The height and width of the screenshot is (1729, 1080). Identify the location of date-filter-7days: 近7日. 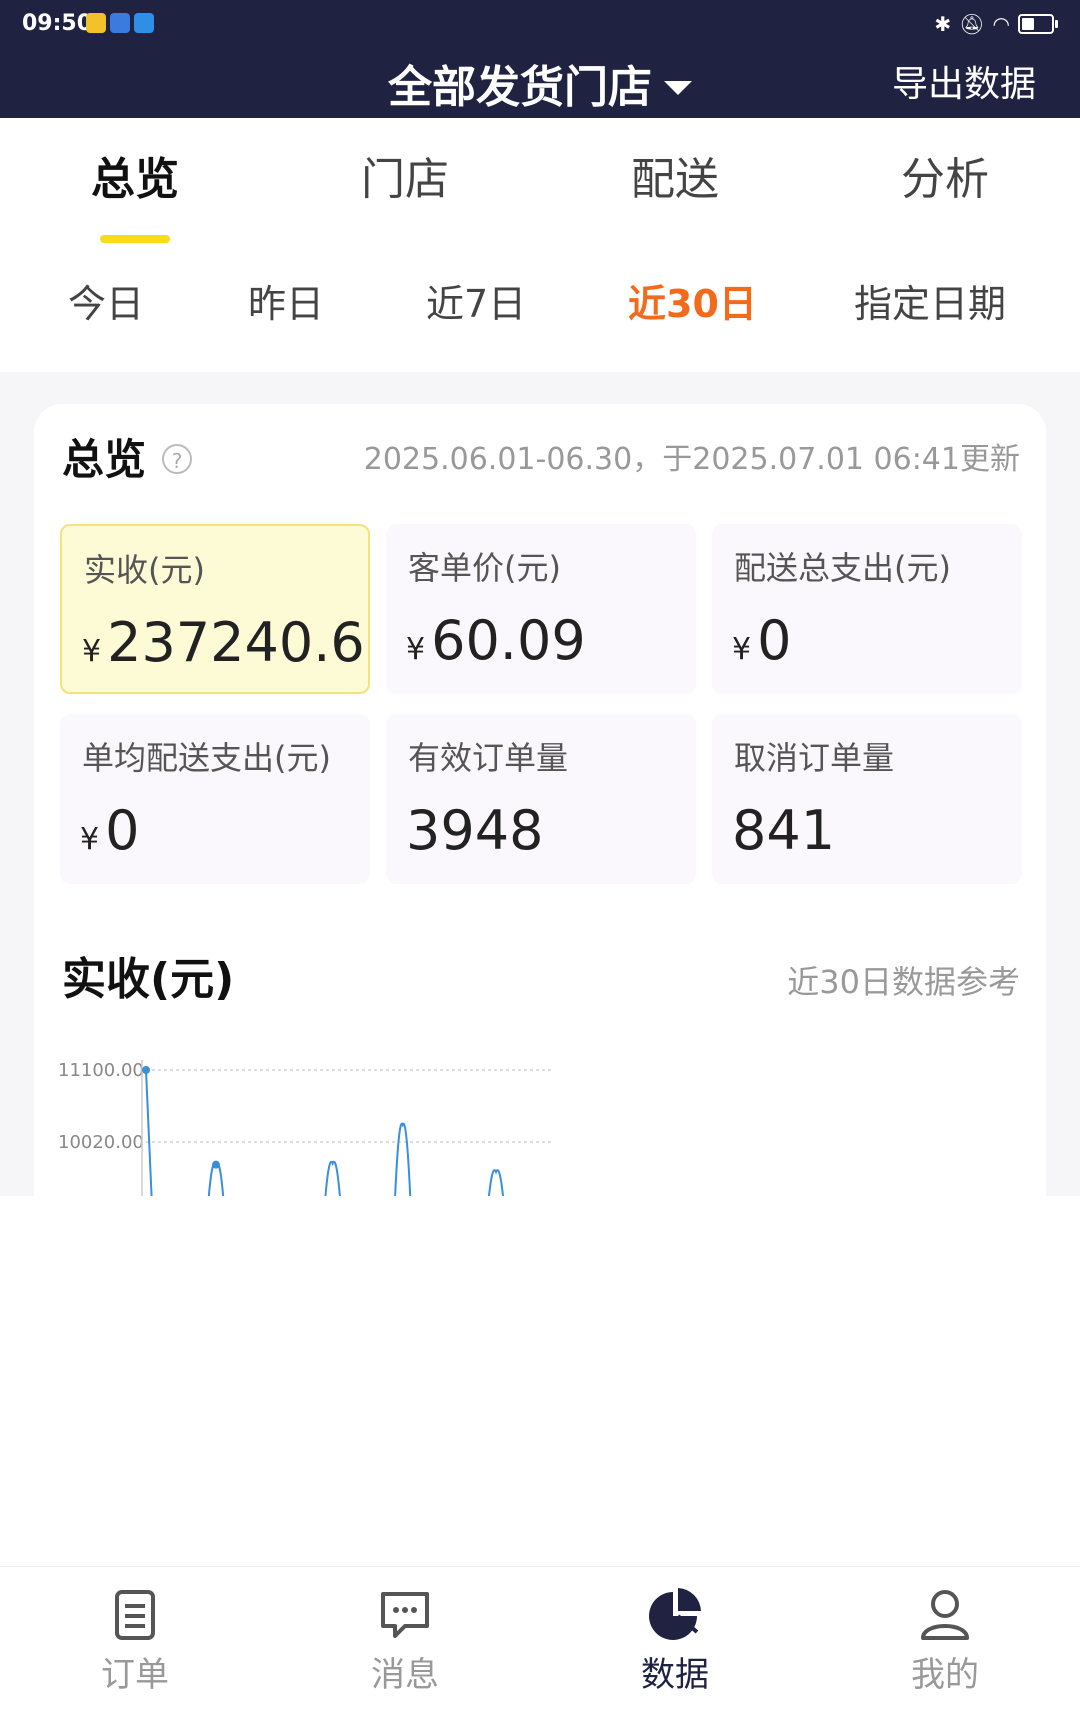
(476, 304).